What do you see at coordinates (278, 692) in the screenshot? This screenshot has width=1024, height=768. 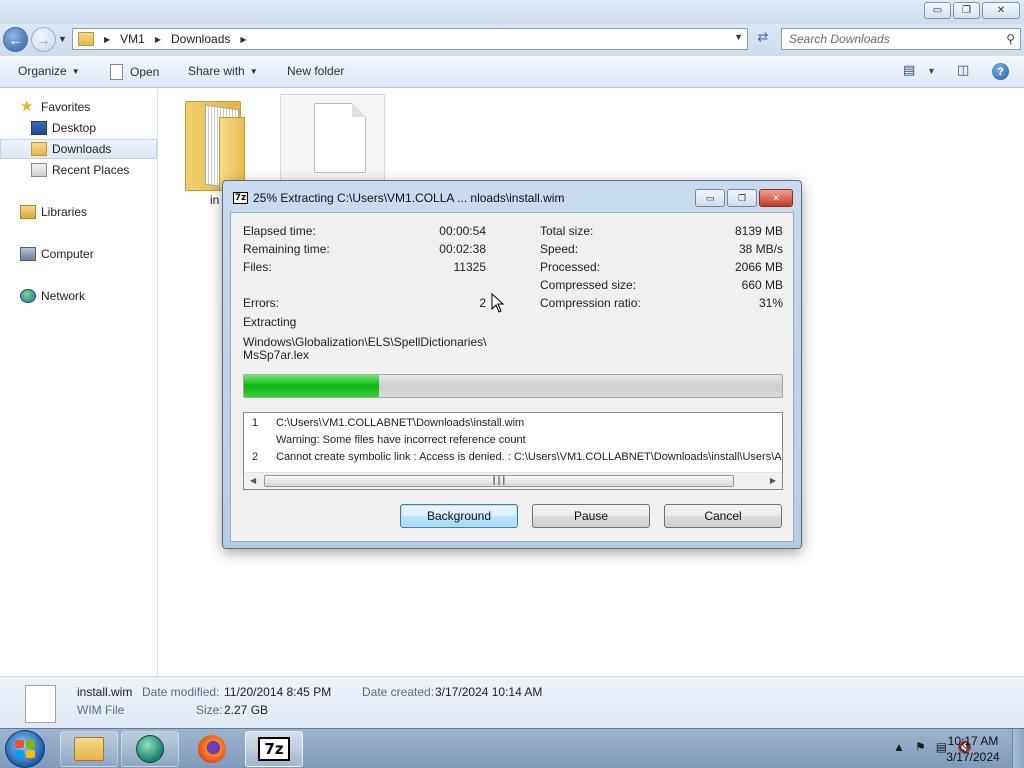 I see `details-date-modified: 11/20/2014 8:45 PM` at bounding box center [278, 692].